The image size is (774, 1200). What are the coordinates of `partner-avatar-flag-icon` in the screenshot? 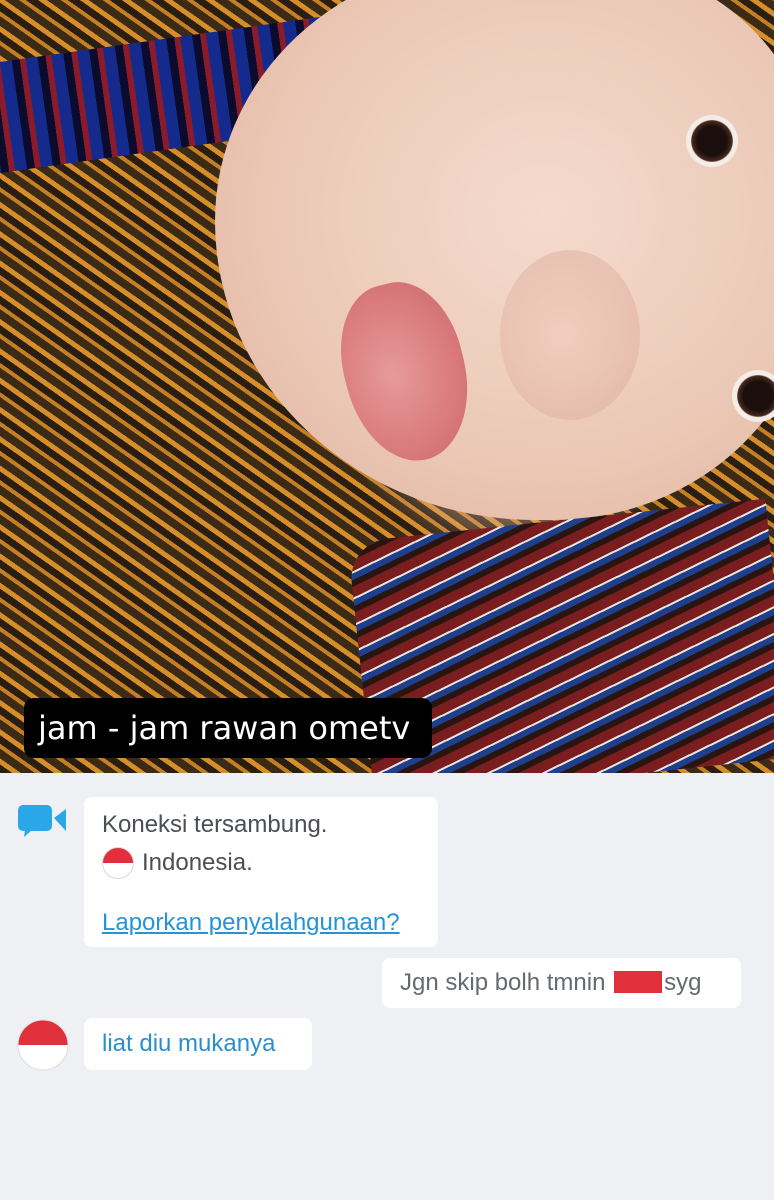 It's located at (43, 1045).